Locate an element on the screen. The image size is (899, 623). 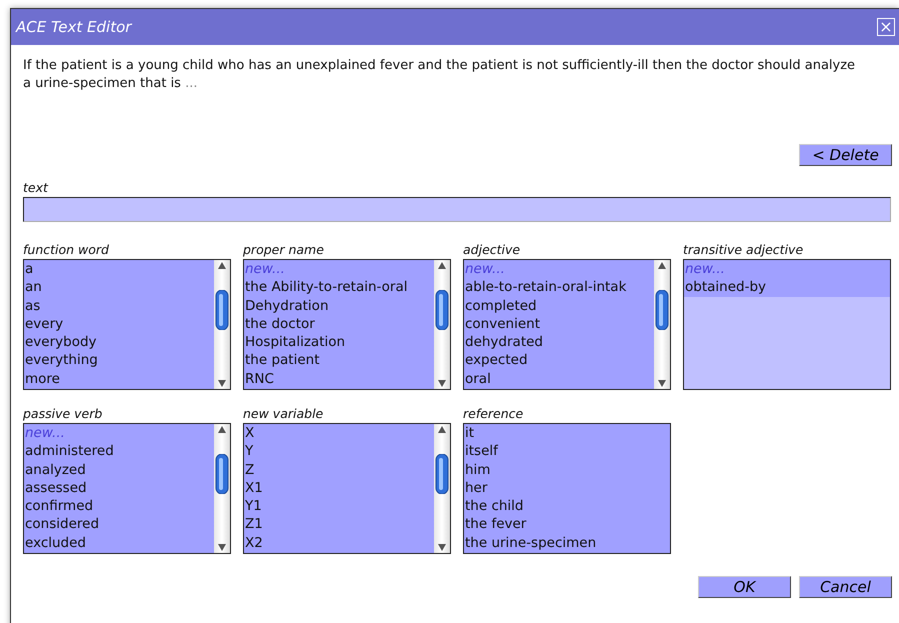
list-label: adjective is located at coordinates (492, 249).